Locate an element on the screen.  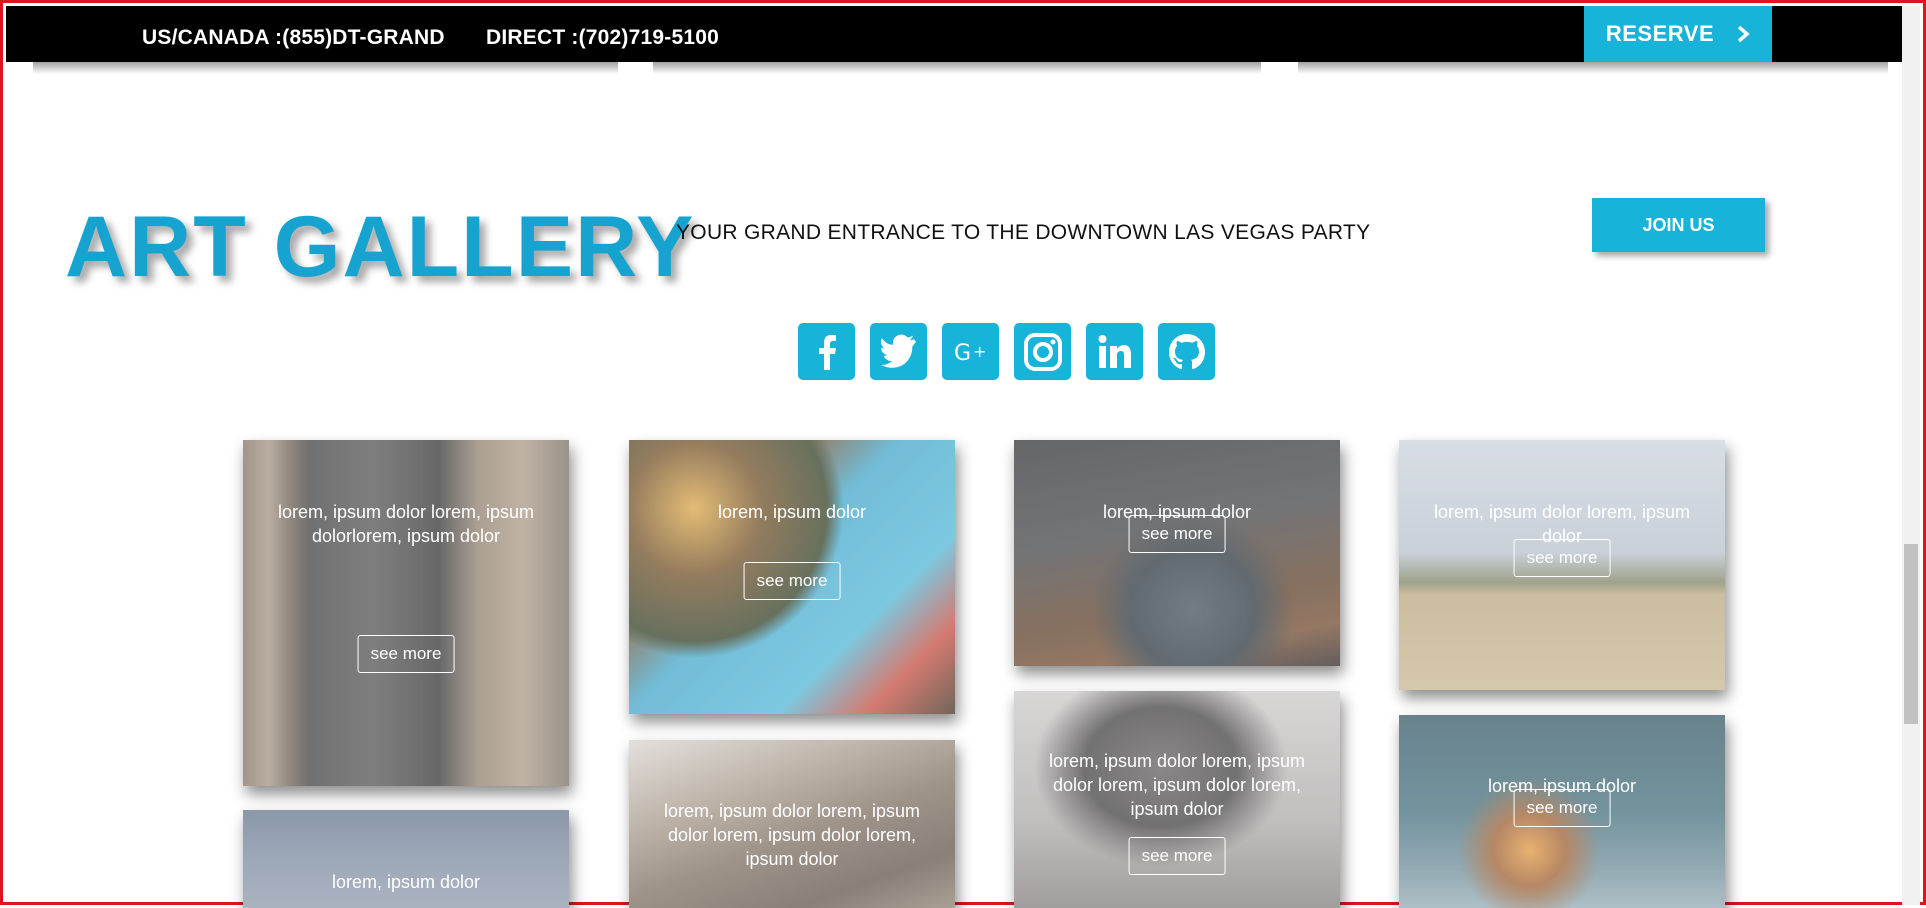
vertical-scrollbar is located at coordinates (1911, 455).